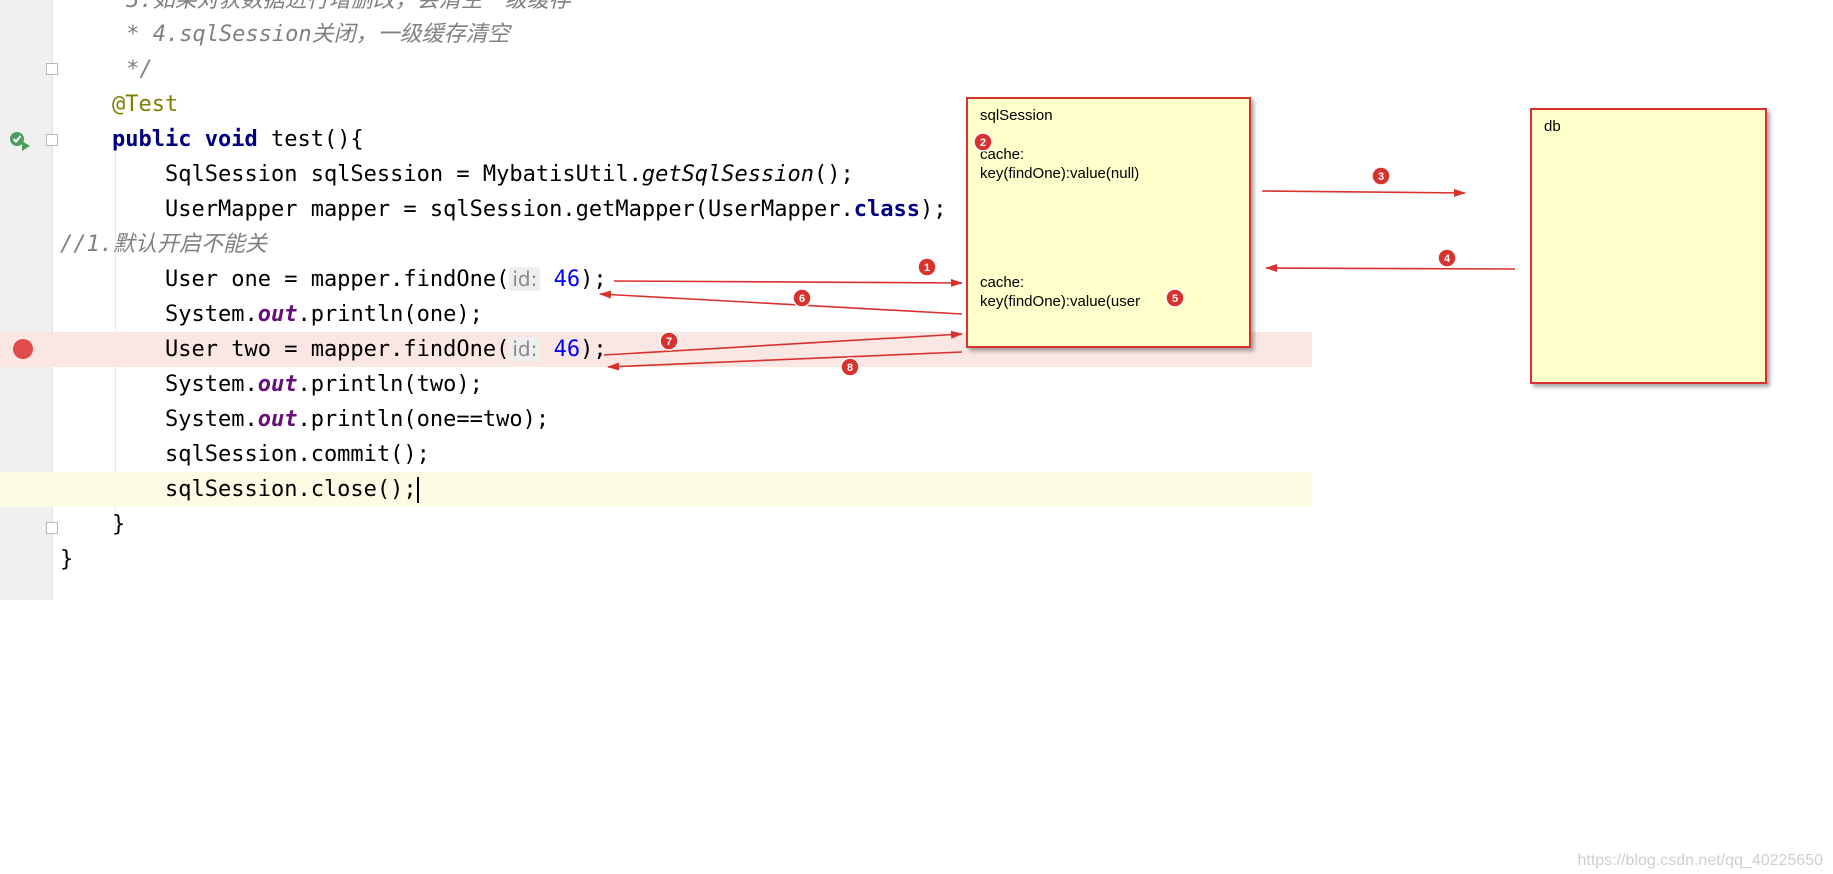  I want to click on cache-flow-diagram: 1 2 3 4 5 6 7 8, so click(1057, 254).